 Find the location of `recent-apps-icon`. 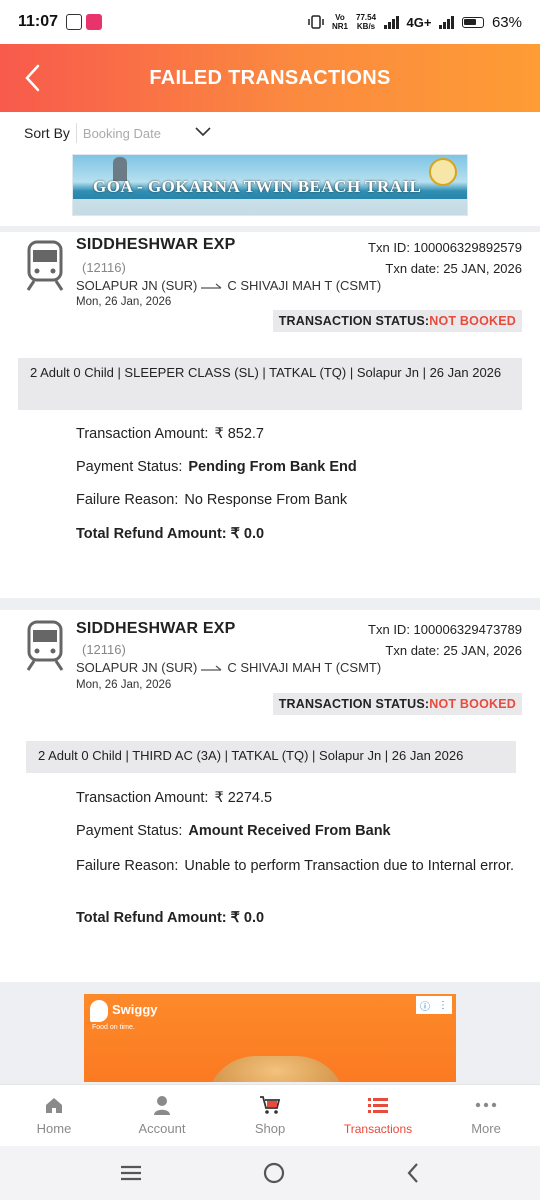

recent-apps-icon is located at coordinates (131, 1173).